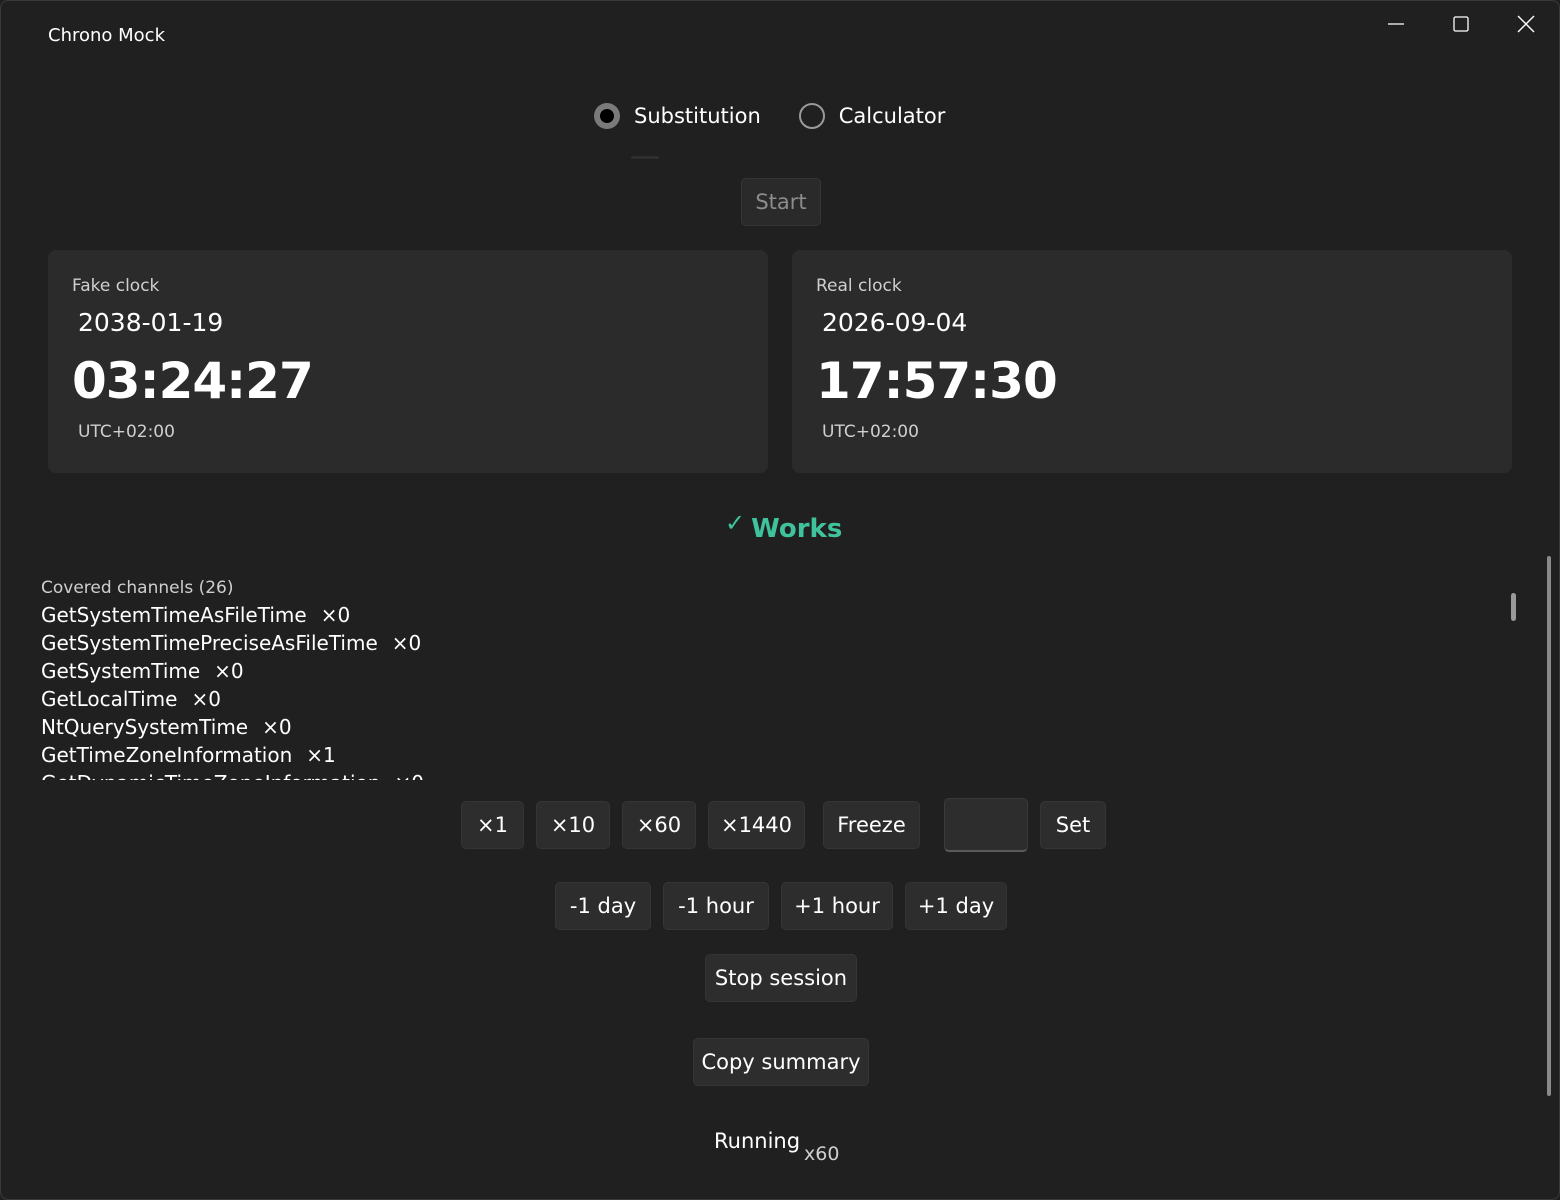 The width and height of the screenshot is (1560, 1200). I want to click on fake-clock-date: 2038-01-19, so click(151, 322).